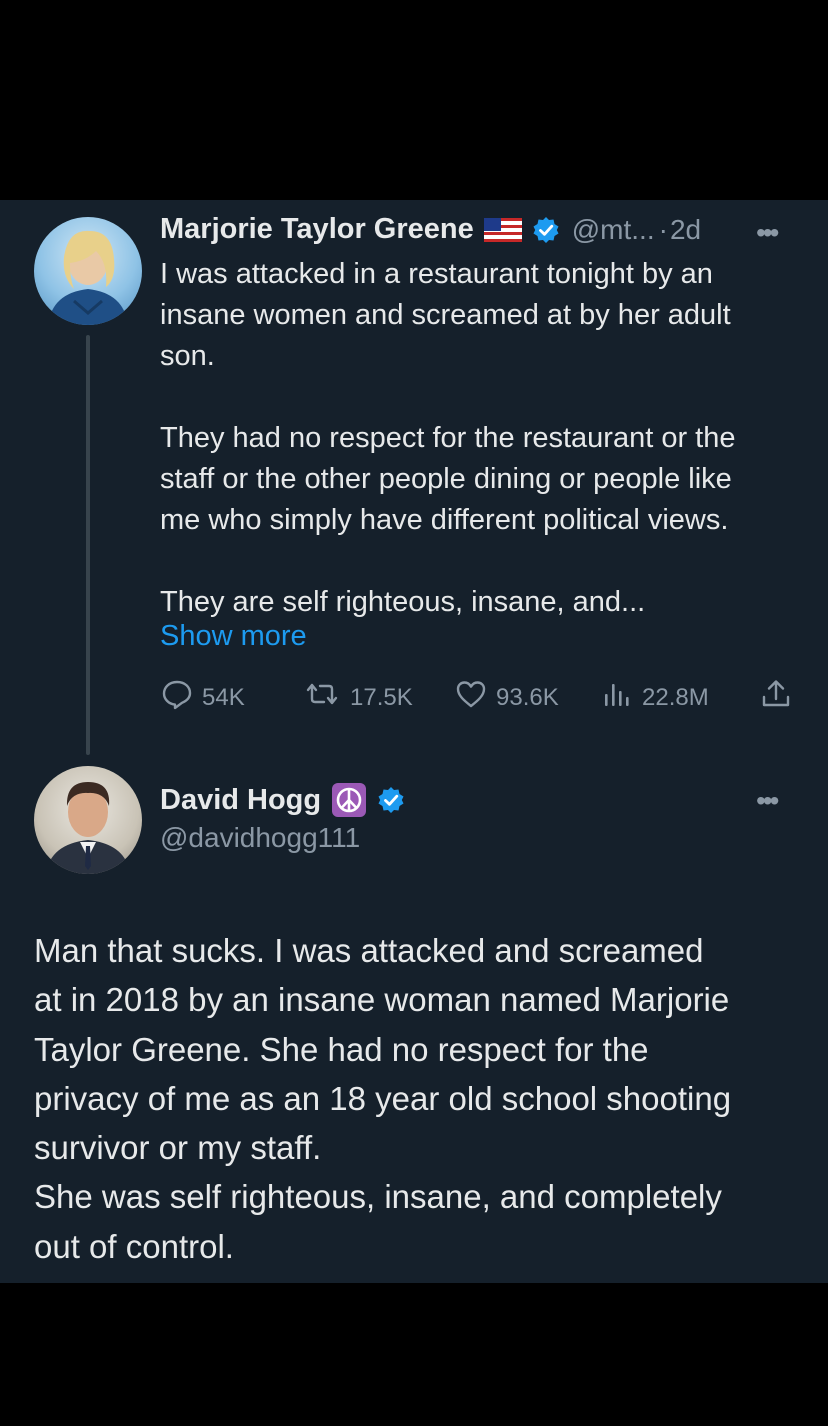 Image resolution: width=828 pixels, height=1426 pixels. What do you see at coordinates (223, 697) in the screenshot?
I see `reply-count: 54K` at bounding box center [223, 697].